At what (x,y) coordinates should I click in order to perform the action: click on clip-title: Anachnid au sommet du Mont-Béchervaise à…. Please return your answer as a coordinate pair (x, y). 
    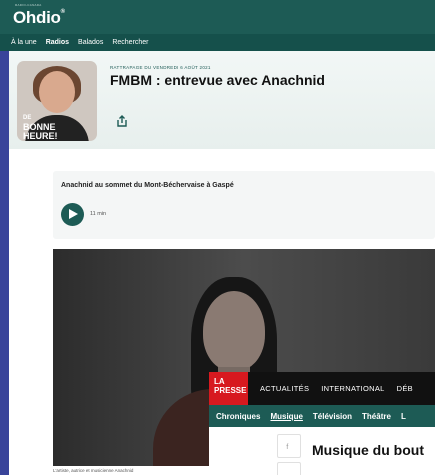
    Looking at the image, I should click on (147, 185).